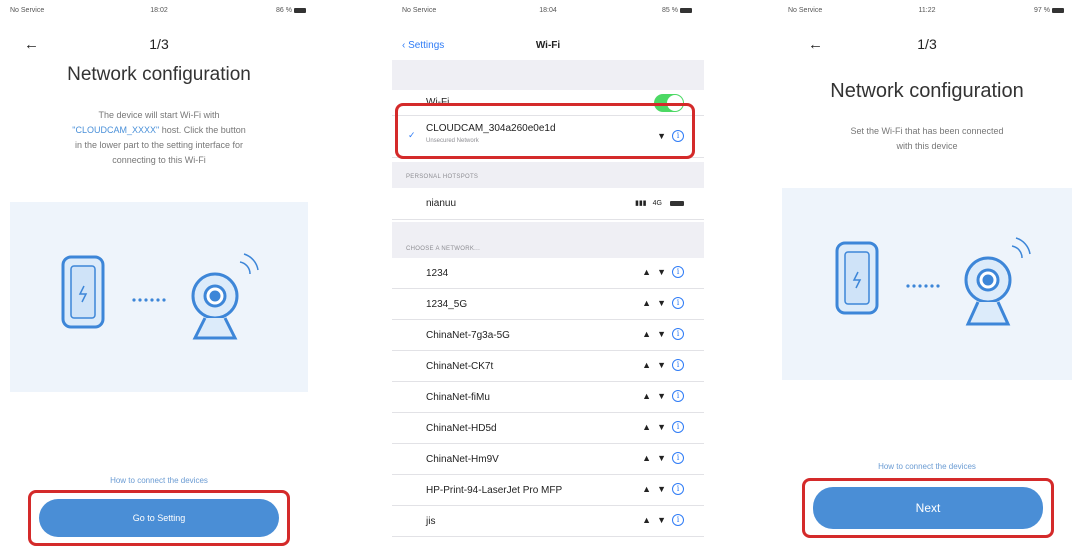 This screenshot has height=548, width=1076. I want to click on battery-indicator: 85 %, so click(677, 10).